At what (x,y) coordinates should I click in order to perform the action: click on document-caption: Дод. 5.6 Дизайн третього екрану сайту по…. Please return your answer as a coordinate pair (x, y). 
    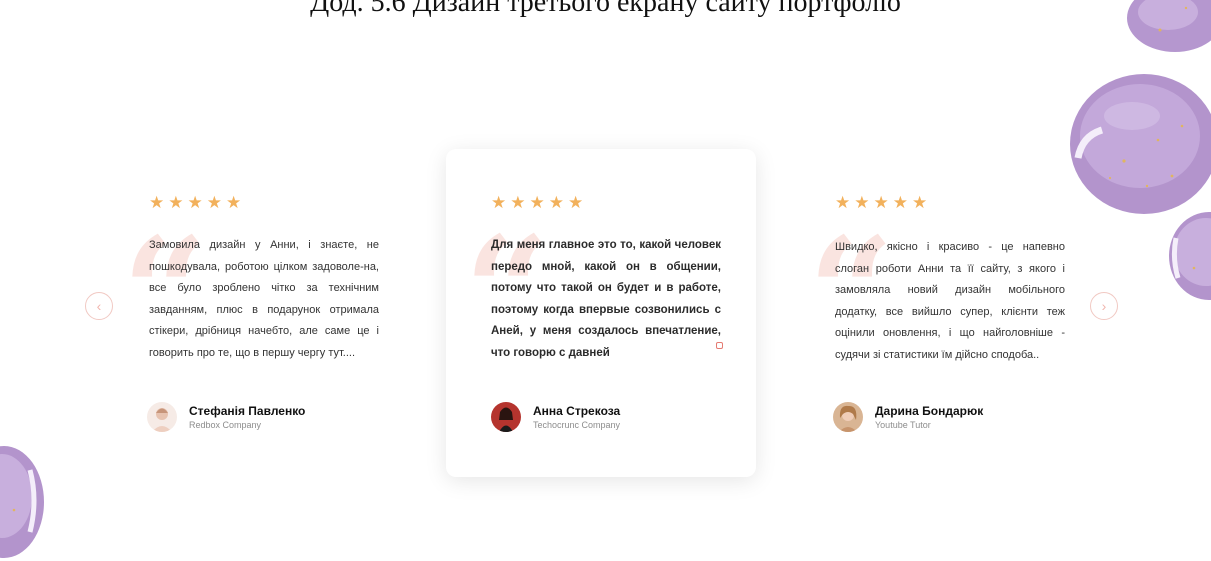
    Looking at the image, I should click on (605, 9).